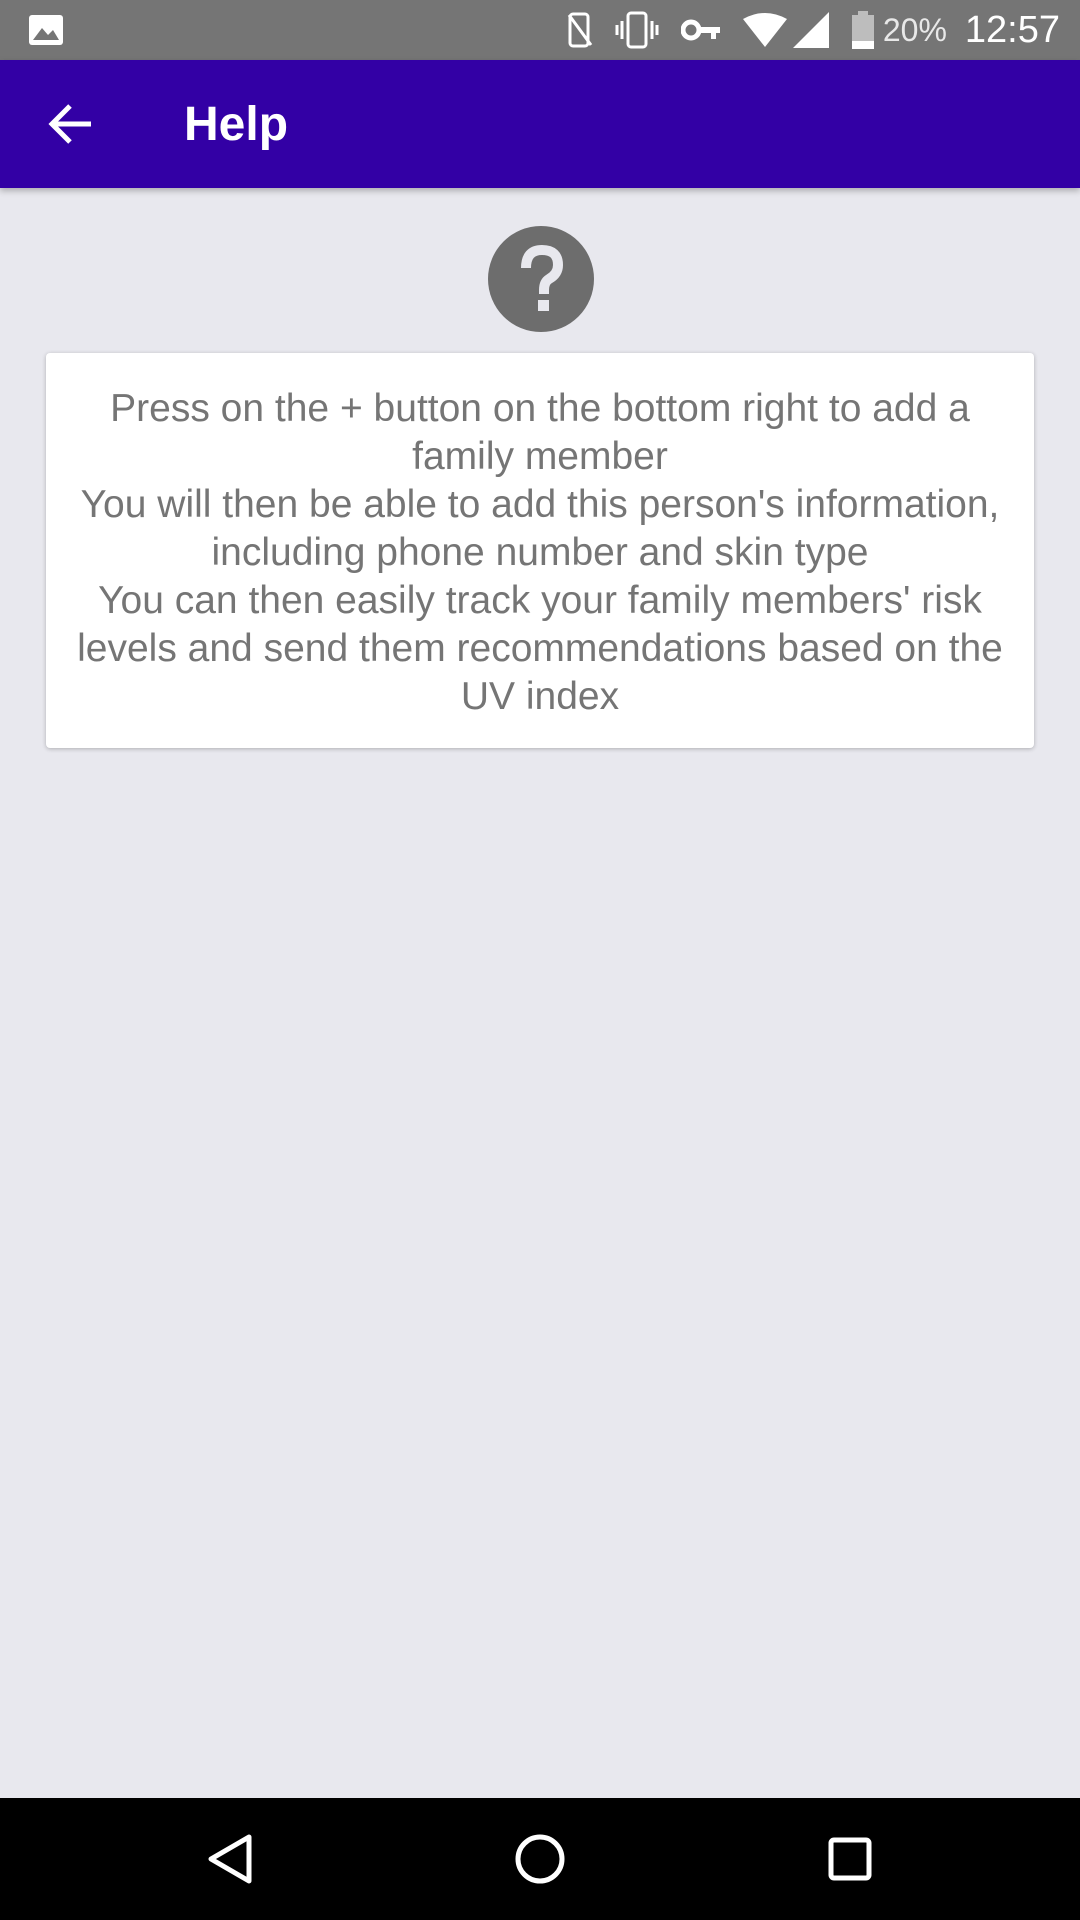 The width and height of the screenshot is (1080, 1920). I want to click on vibrate-icon, so click(637, 30).